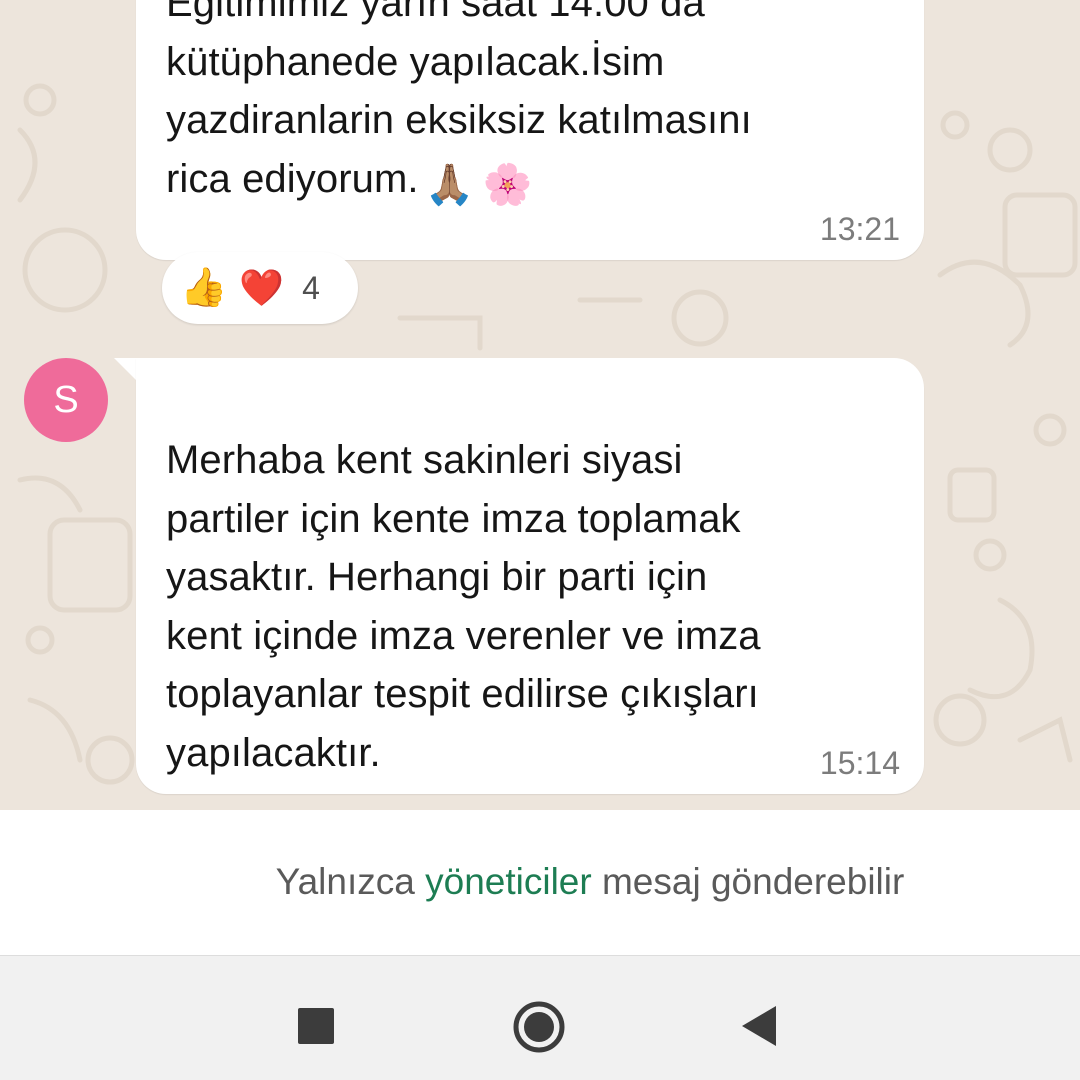 The height and width of the screenshot is (1080, 1080). What do you see at coordinates (204, 288) in the screenshot?
I see `thumbs-up-icon: 👍` at bounding box center [204, 288].